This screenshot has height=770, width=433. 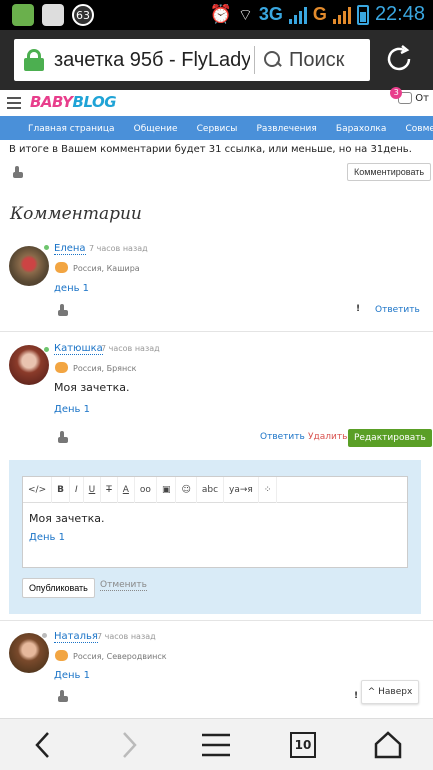 I want to click on forward-arrow-icon, so click(x=128, y=745).